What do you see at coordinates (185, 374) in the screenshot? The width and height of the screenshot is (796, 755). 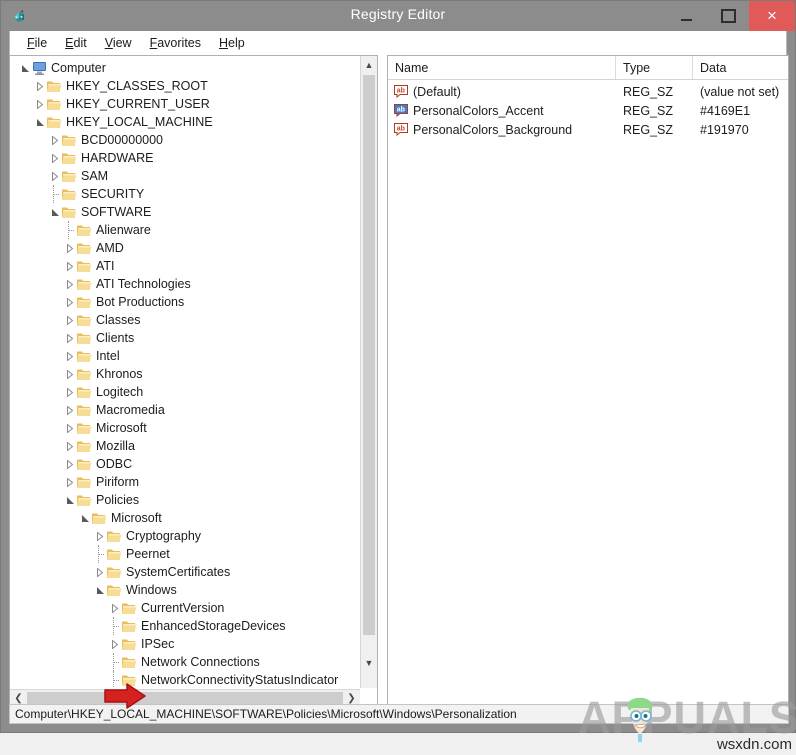 I see `tree-node-khronos: Khronos` at bounding box center [185, 374].